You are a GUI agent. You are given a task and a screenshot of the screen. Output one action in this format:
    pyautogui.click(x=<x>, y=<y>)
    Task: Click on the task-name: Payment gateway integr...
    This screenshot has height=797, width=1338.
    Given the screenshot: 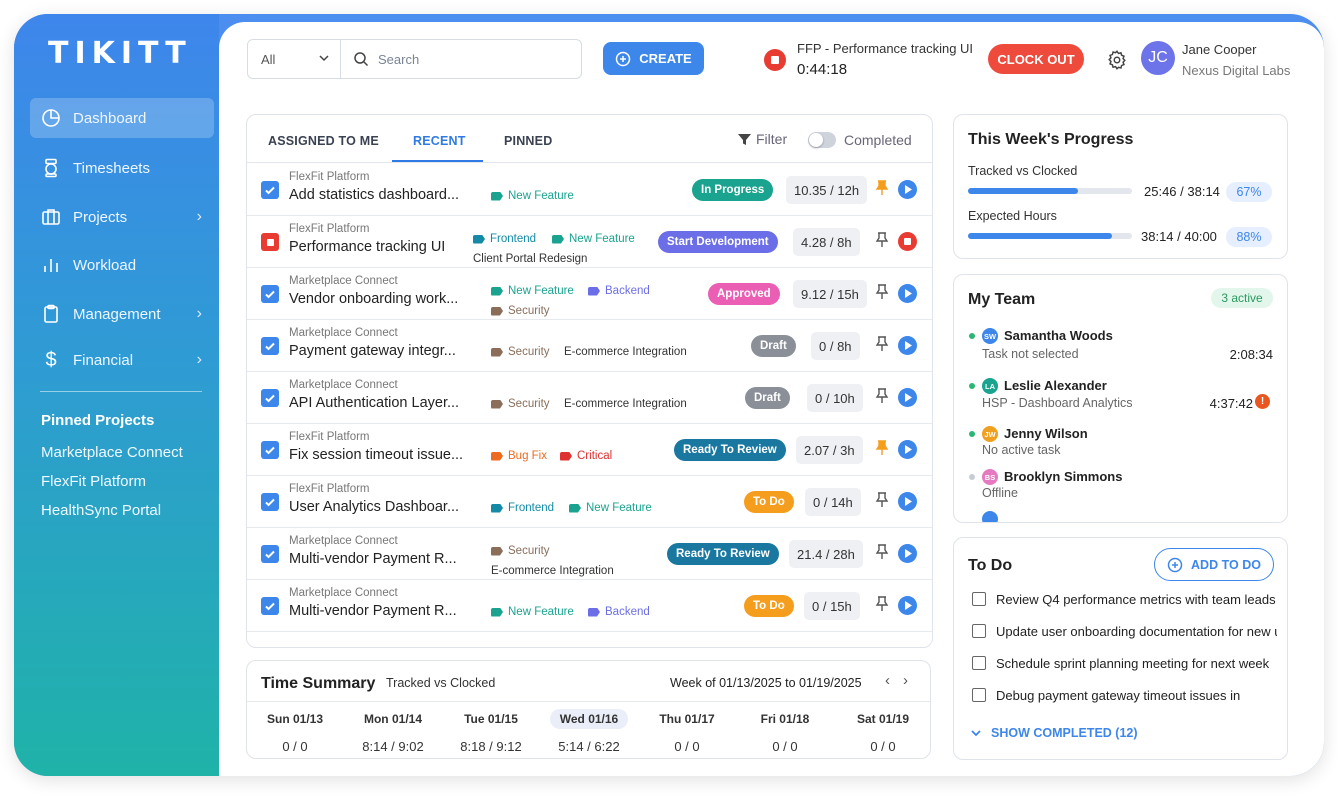 What is the action you would take?
    pyautogui.click(x=372, y=351)
    